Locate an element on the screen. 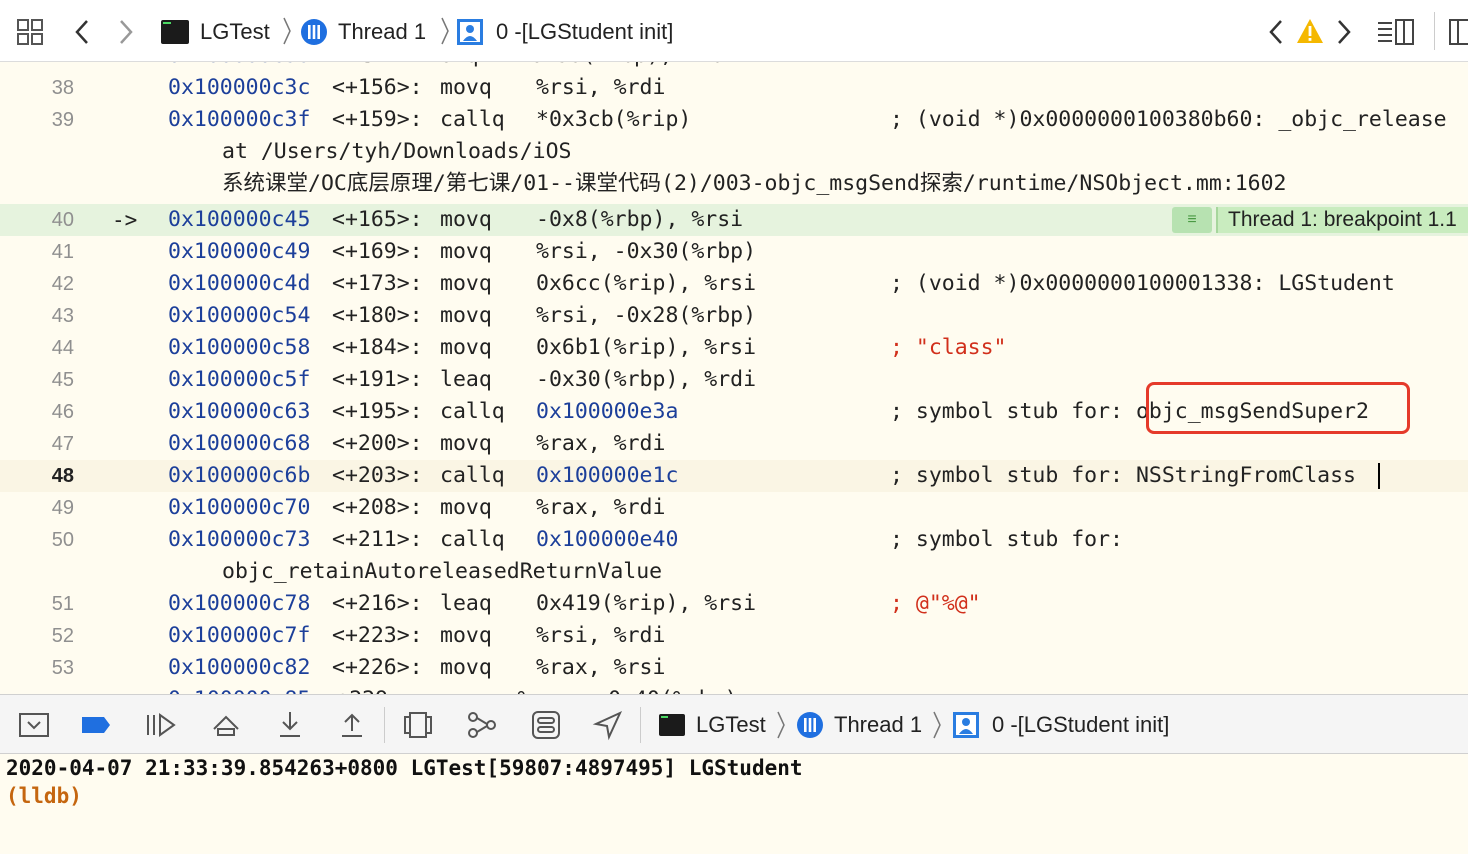 The height and width of the screenshot is (854, 1468). instruction-offset: <+211>: is located at coordinates (377, 539).